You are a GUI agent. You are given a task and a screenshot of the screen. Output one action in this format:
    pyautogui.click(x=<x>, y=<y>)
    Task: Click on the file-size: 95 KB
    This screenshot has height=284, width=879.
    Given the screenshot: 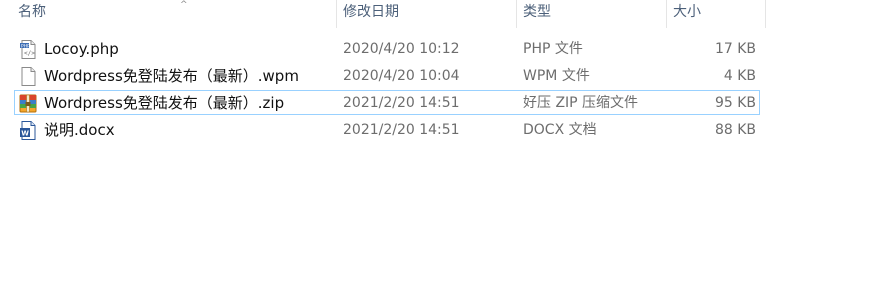 What is the action you would take?
    pyautogui.click(x=735, y=103)
    